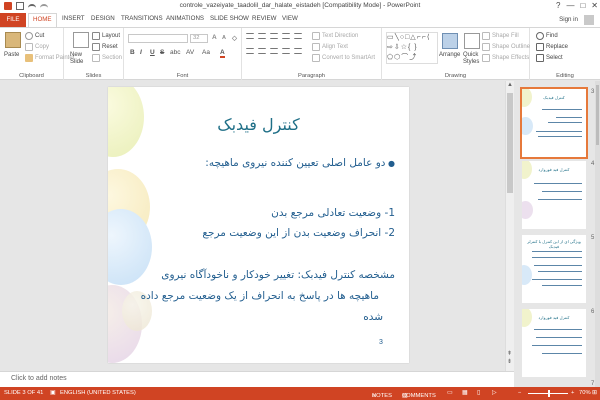 This screenshot has width=600, height=400. What do you see at coordinates (132, 52) in the screenshot?
I see `bold-button: B` at bounding box center [132, 52].